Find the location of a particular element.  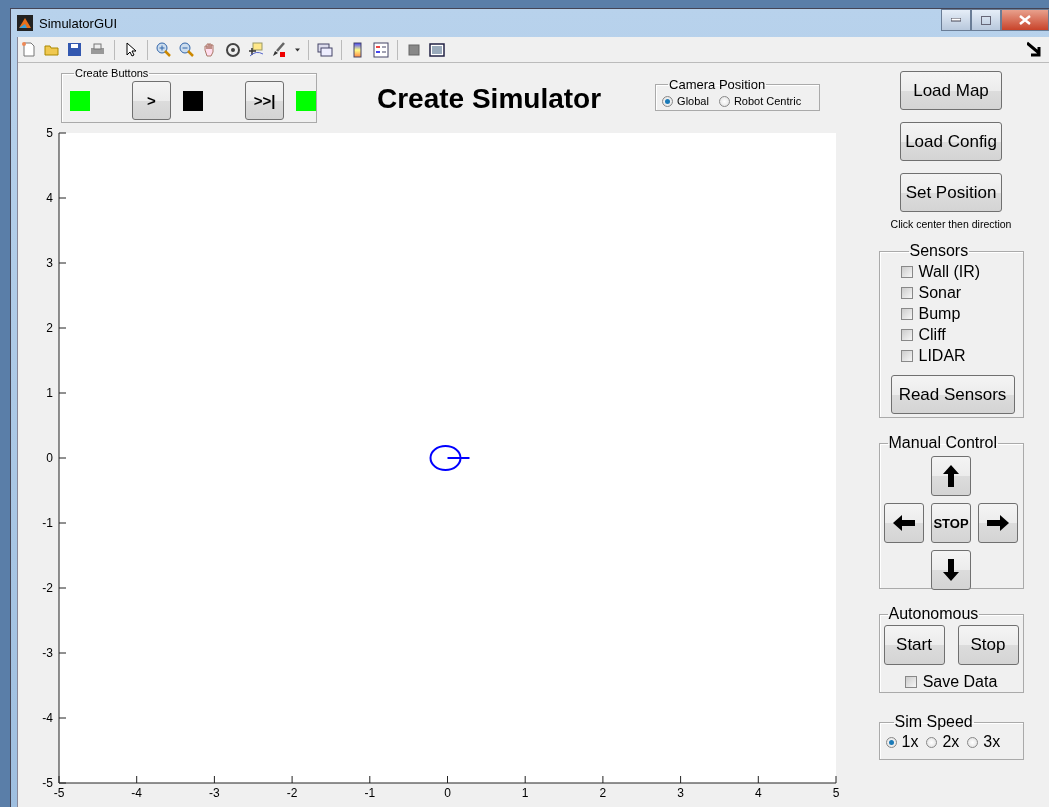

down-arrow-icon is located at coordinates (951, 570).